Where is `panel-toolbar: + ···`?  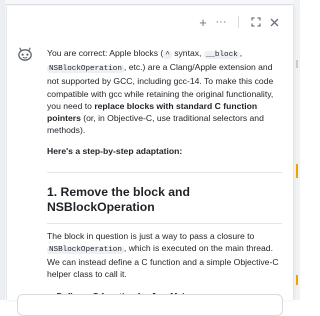
panel-toolbar: + ··· is located at coordinates (238, 22).